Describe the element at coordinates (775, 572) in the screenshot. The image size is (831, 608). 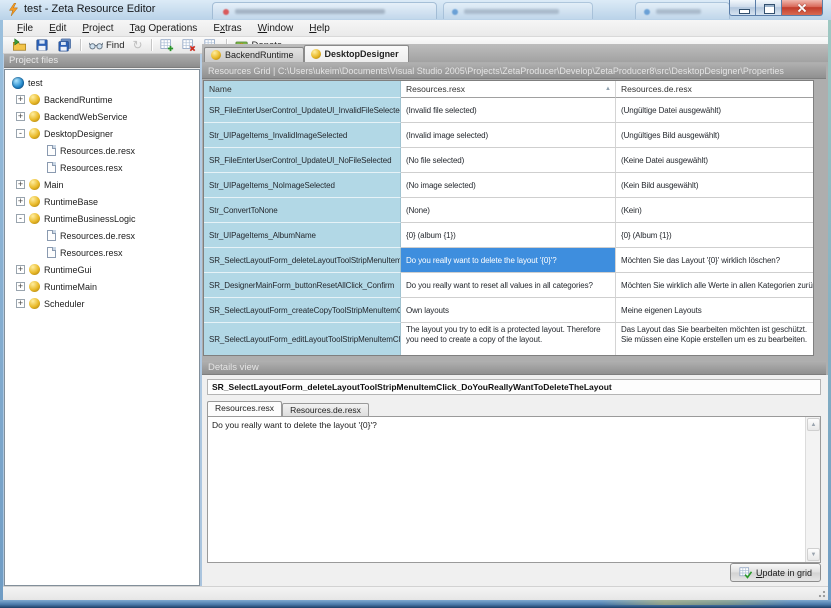
I see `update-in-grid-button: Update in grid` at that location.